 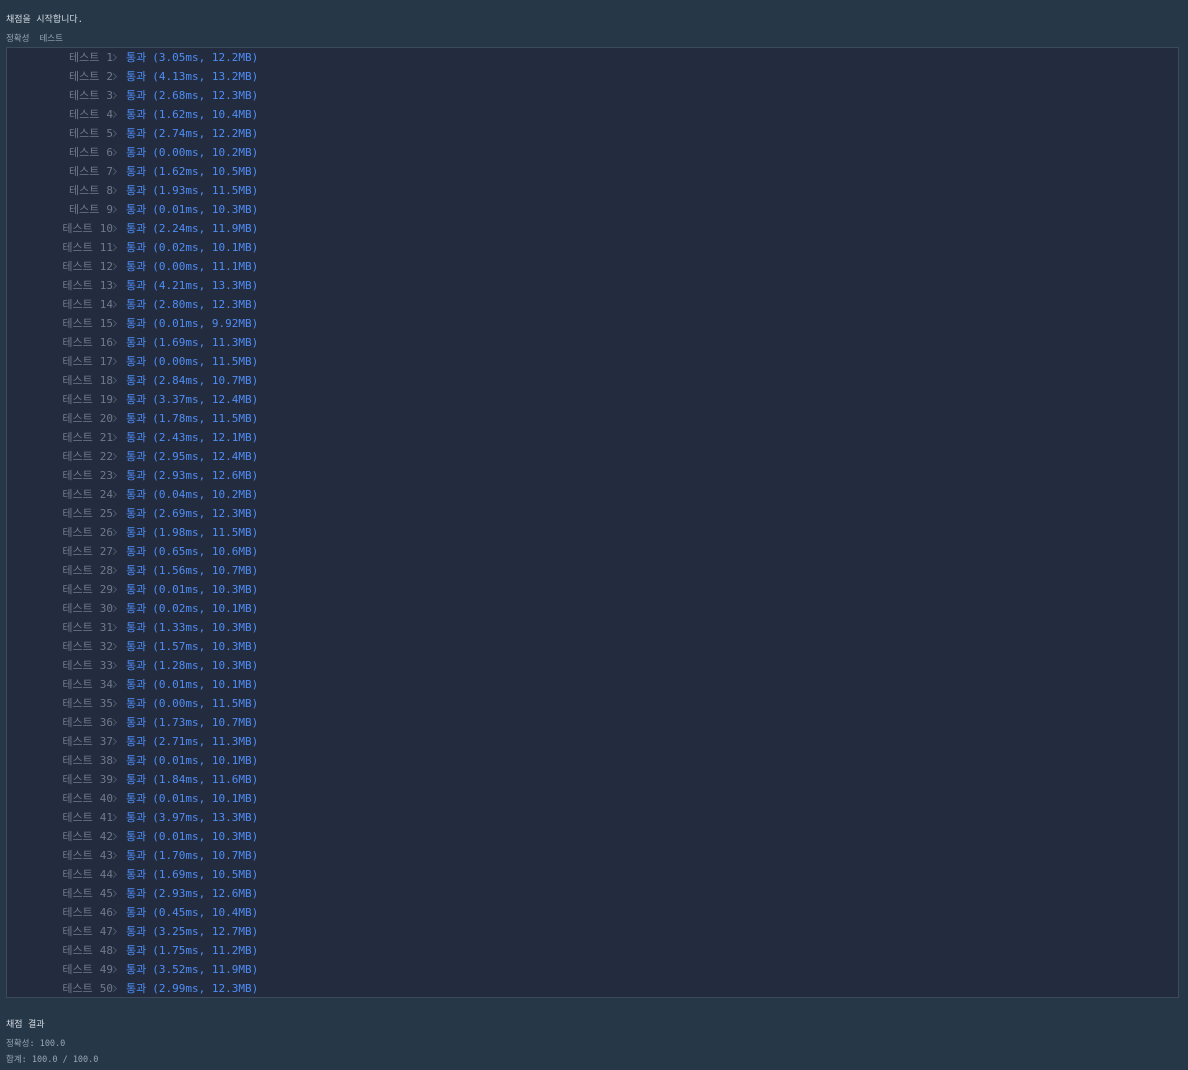 What do you see at coordinates (592, 570) in the screenshot?
I see `test-result-row: 테스트 28 통과 (1.56ms, 10.7MB)` at bounding box center [592, 570].